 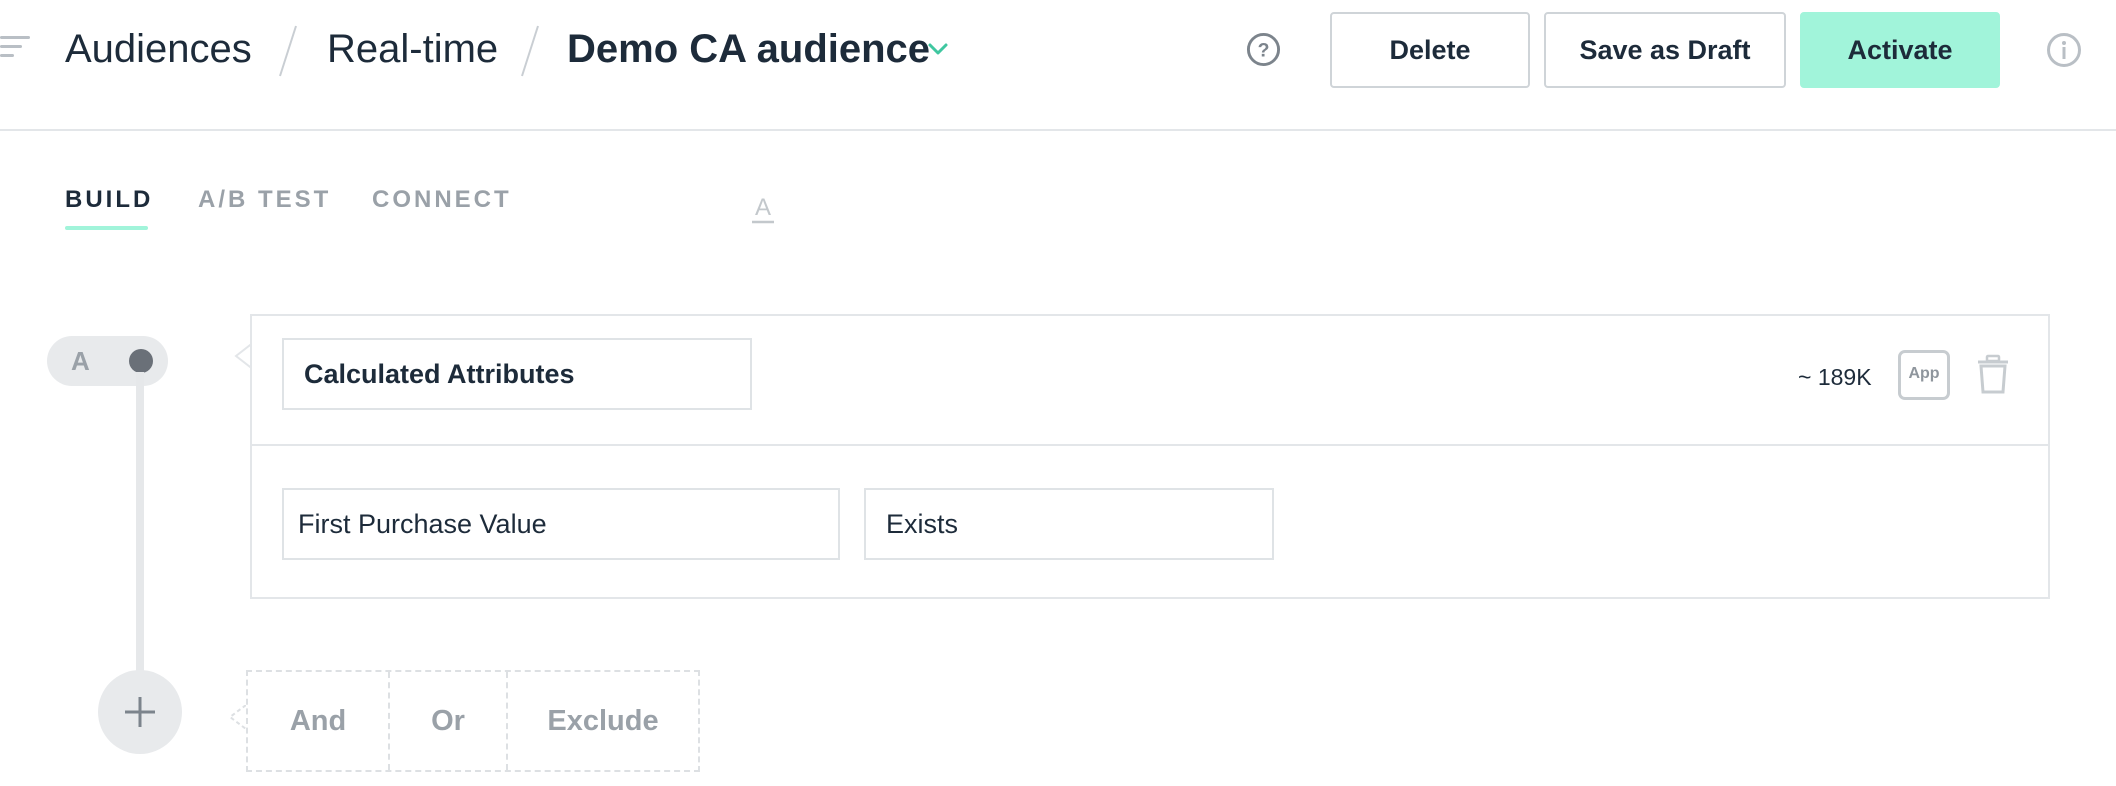 I want to click on plus-icon, so click(x=140, y=712).